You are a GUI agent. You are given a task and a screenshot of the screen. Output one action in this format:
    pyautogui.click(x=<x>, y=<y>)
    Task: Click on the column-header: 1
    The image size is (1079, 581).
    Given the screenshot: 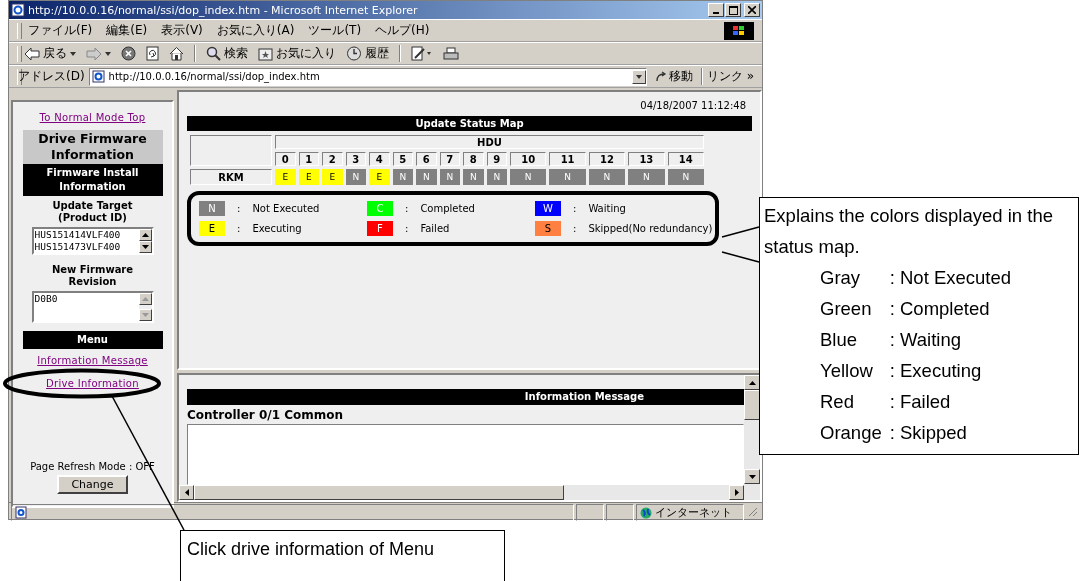 What is the action you would take?
    pyautogui.click(x=308, y=159)
    